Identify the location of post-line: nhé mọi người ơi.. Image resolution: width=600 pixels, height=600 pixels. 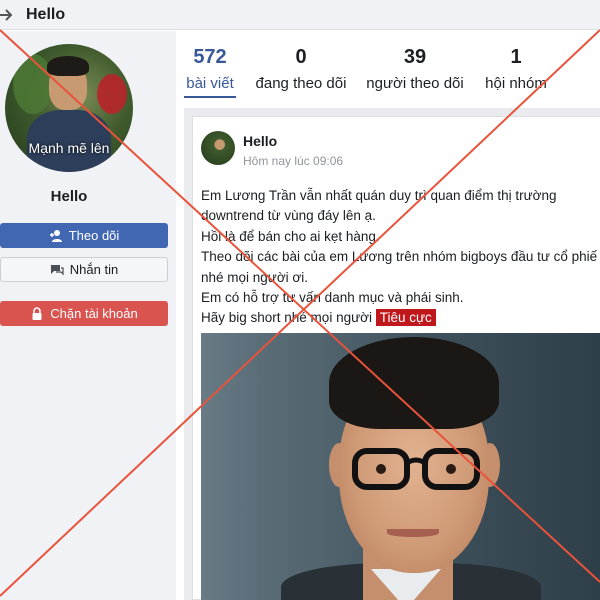
(255, 277).